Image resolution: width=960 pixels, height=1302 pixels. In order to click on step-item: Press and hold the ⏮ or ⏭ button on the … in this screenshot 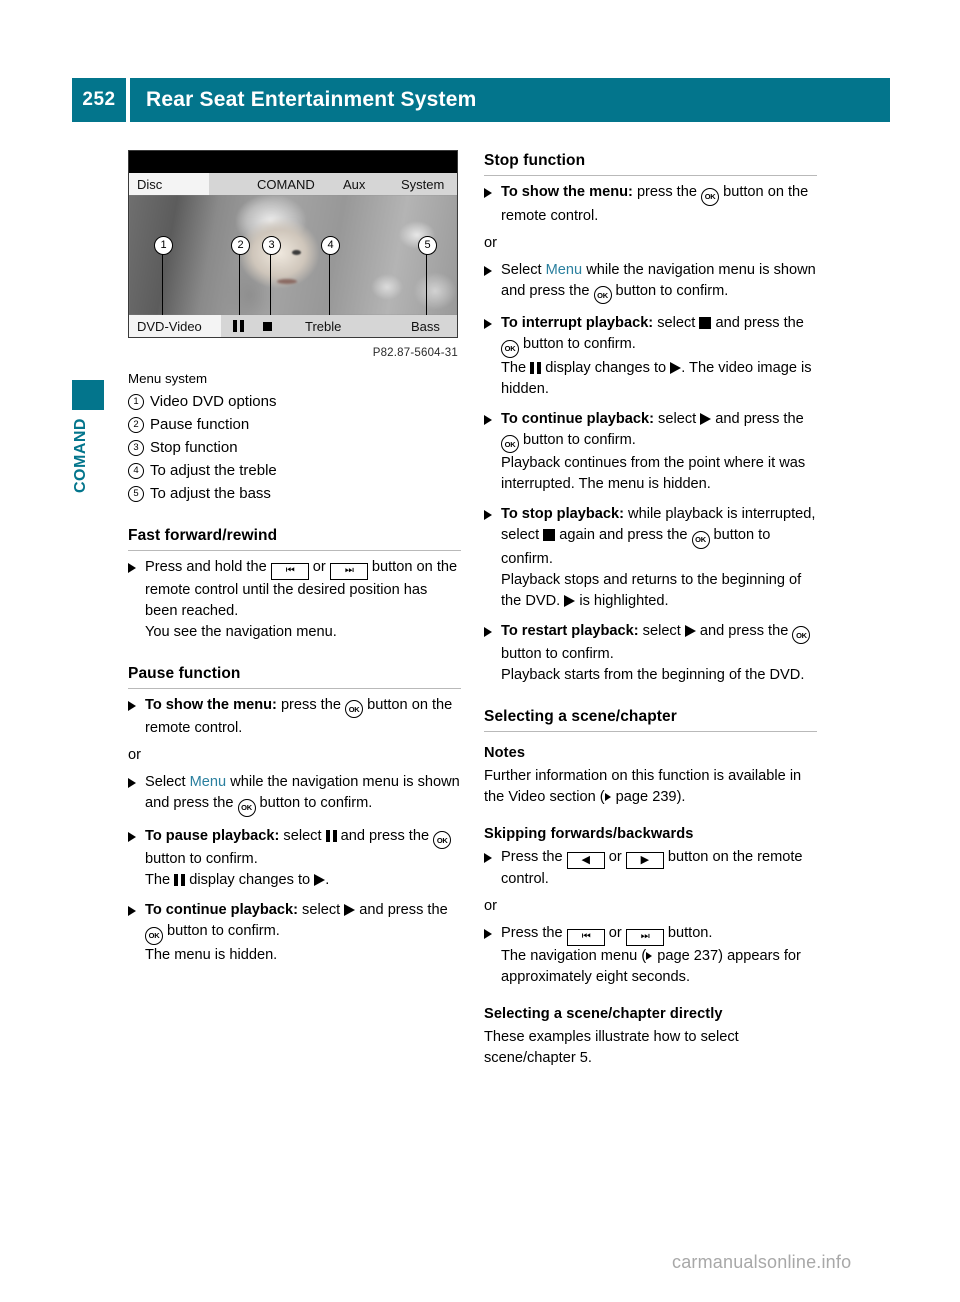, I will do `click(294, 600)`.